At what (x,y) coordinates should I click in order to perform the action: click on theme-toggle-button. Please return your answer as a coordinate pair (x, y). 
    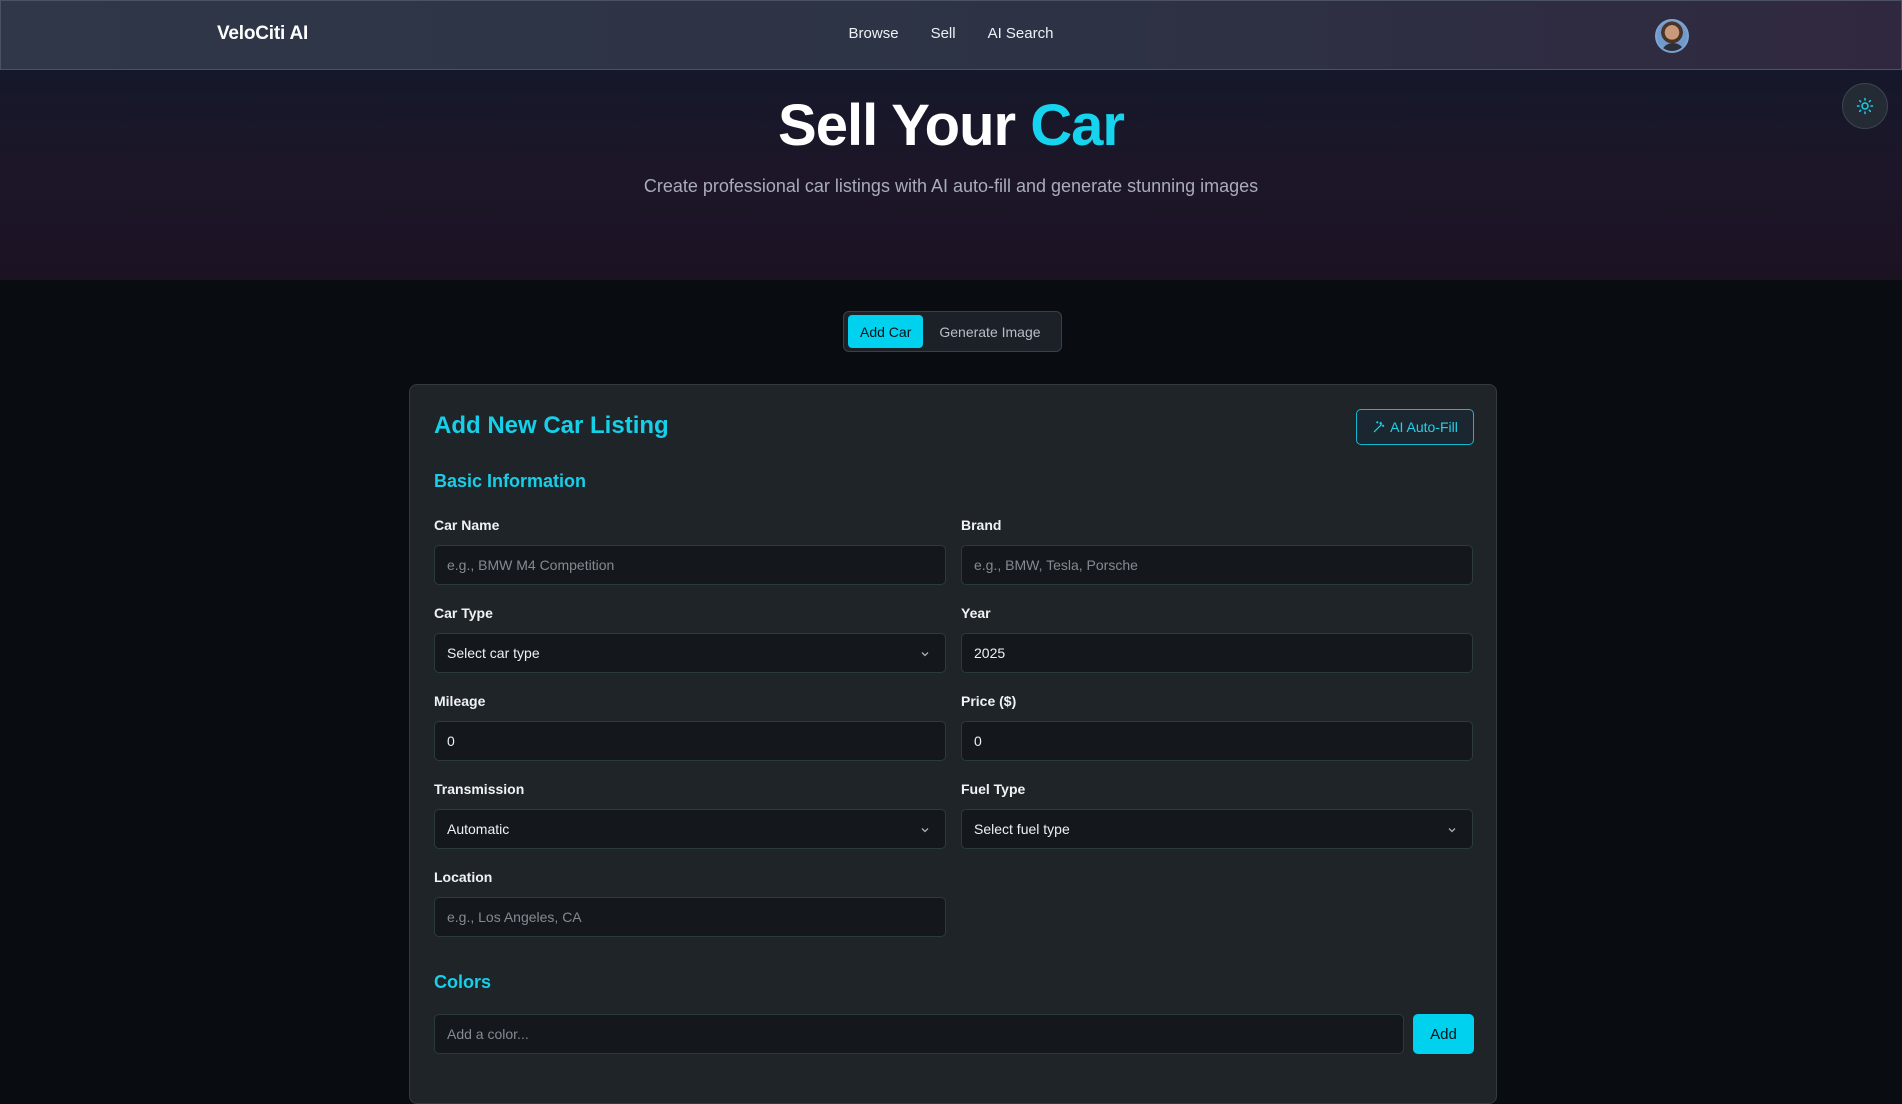
    Looking at the image, I should click on (1865, 106).